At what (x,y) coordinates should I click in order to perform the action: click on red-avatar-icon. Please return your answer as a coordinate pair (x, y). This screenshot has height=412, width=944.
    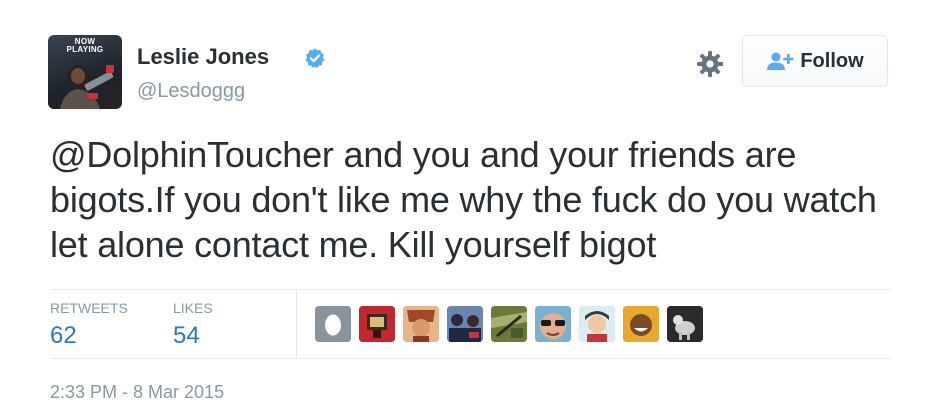
    Looking at the image, I should click on (377, 324).